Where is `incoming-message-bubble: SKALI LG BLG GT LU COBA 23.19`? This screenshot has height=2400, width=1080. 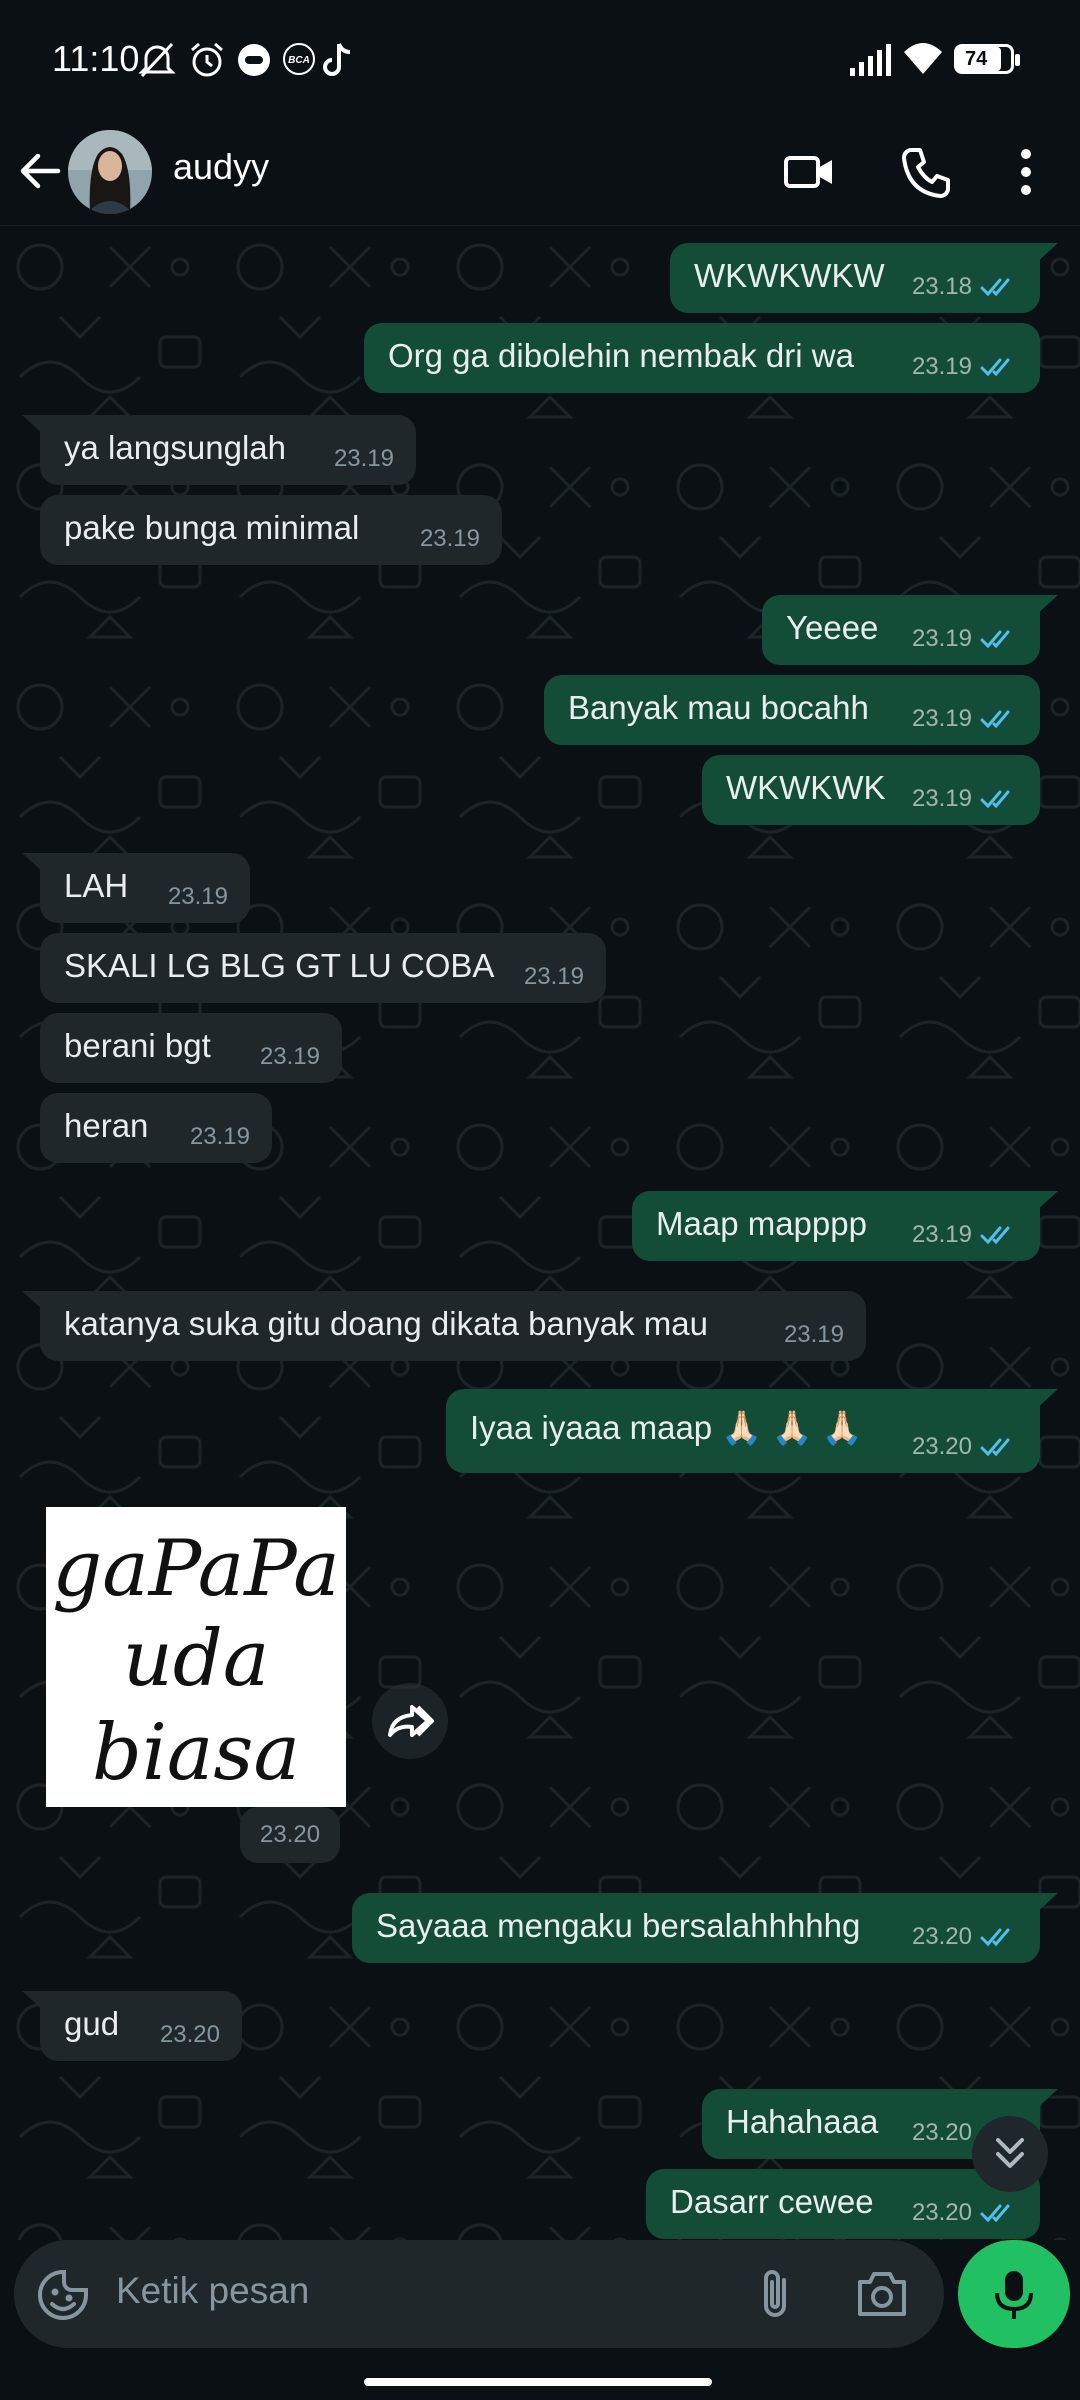
incoming-message-bubble: SKALI LG BLG GT LU COBA 23.19 is located at coordinates (323, 968).